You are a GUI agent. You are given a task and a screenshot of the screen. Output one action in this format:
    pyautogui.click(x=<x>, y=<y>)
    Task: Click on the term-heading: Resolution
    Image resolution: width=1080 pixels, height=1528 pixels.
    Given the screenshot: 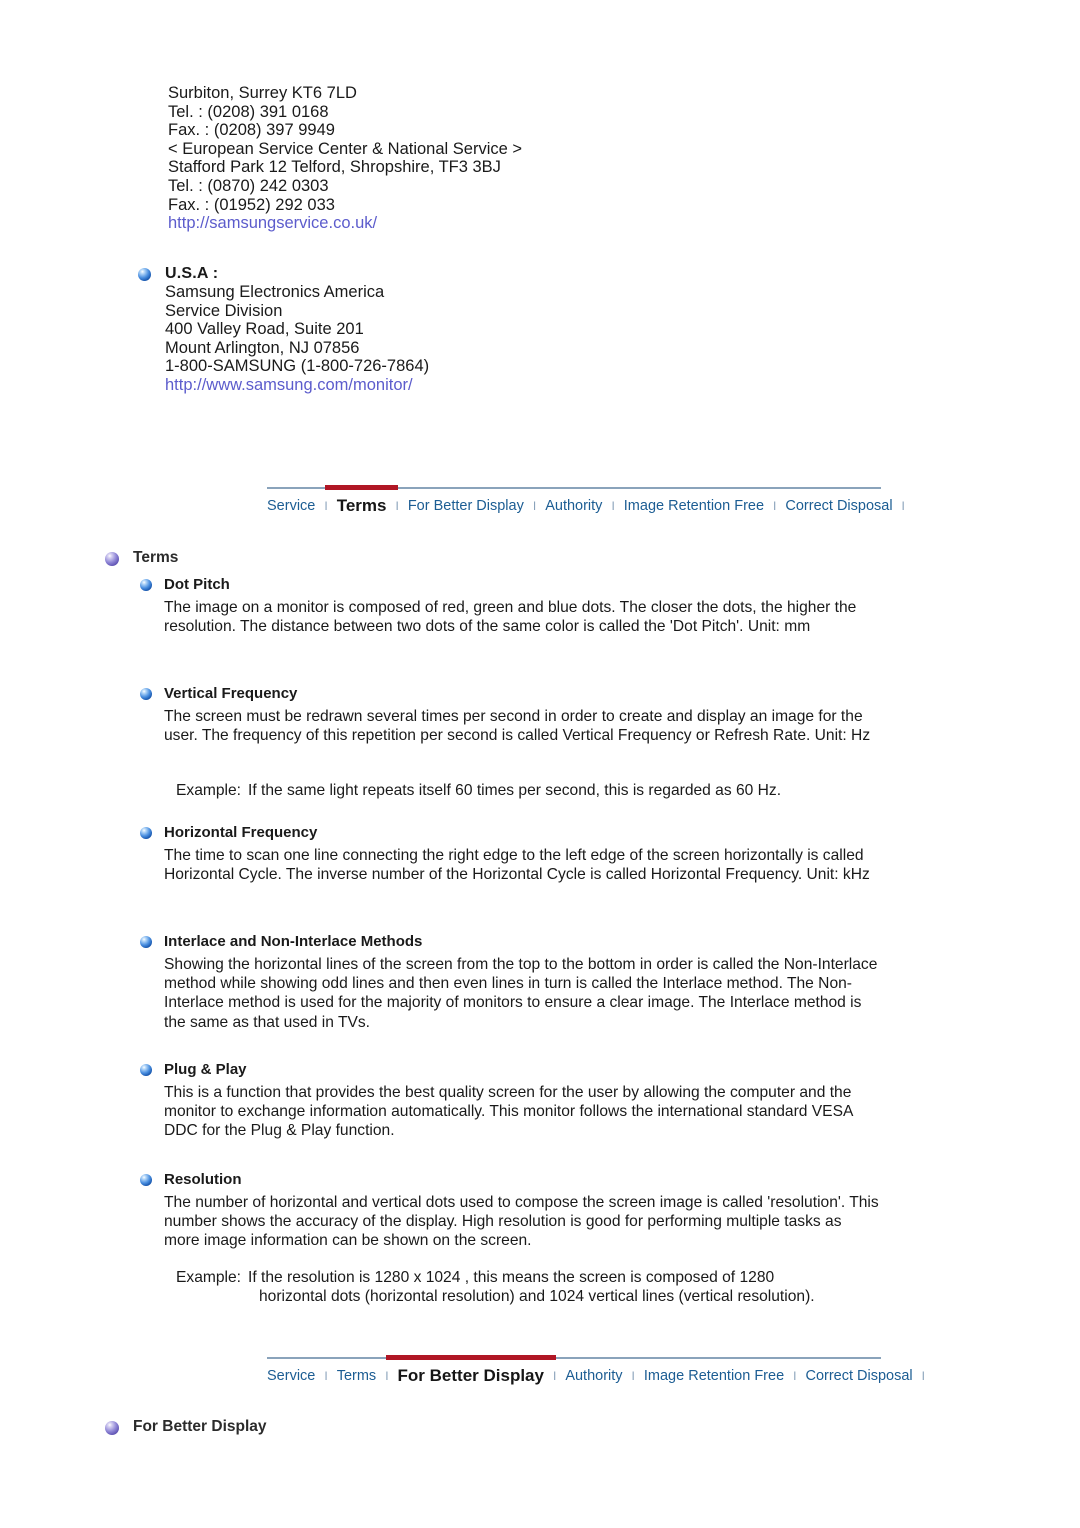 What is the action you would take?
    pyautogui.click(x=510, y=1180)
    